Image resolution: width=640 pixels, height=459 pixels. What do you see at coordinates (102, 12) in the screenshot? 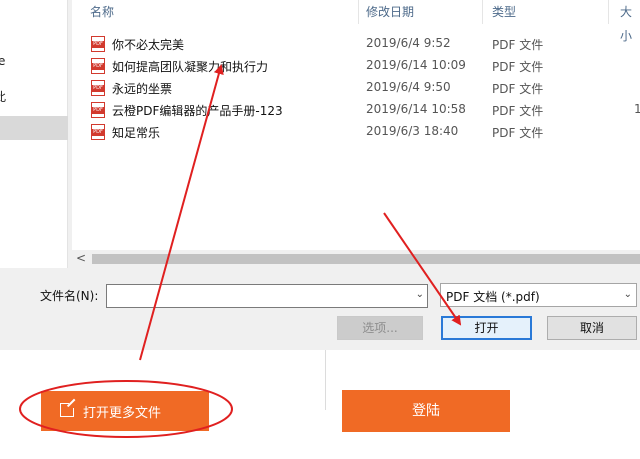
I see `column-header-name: 名称` at bounding box center [102, 12].